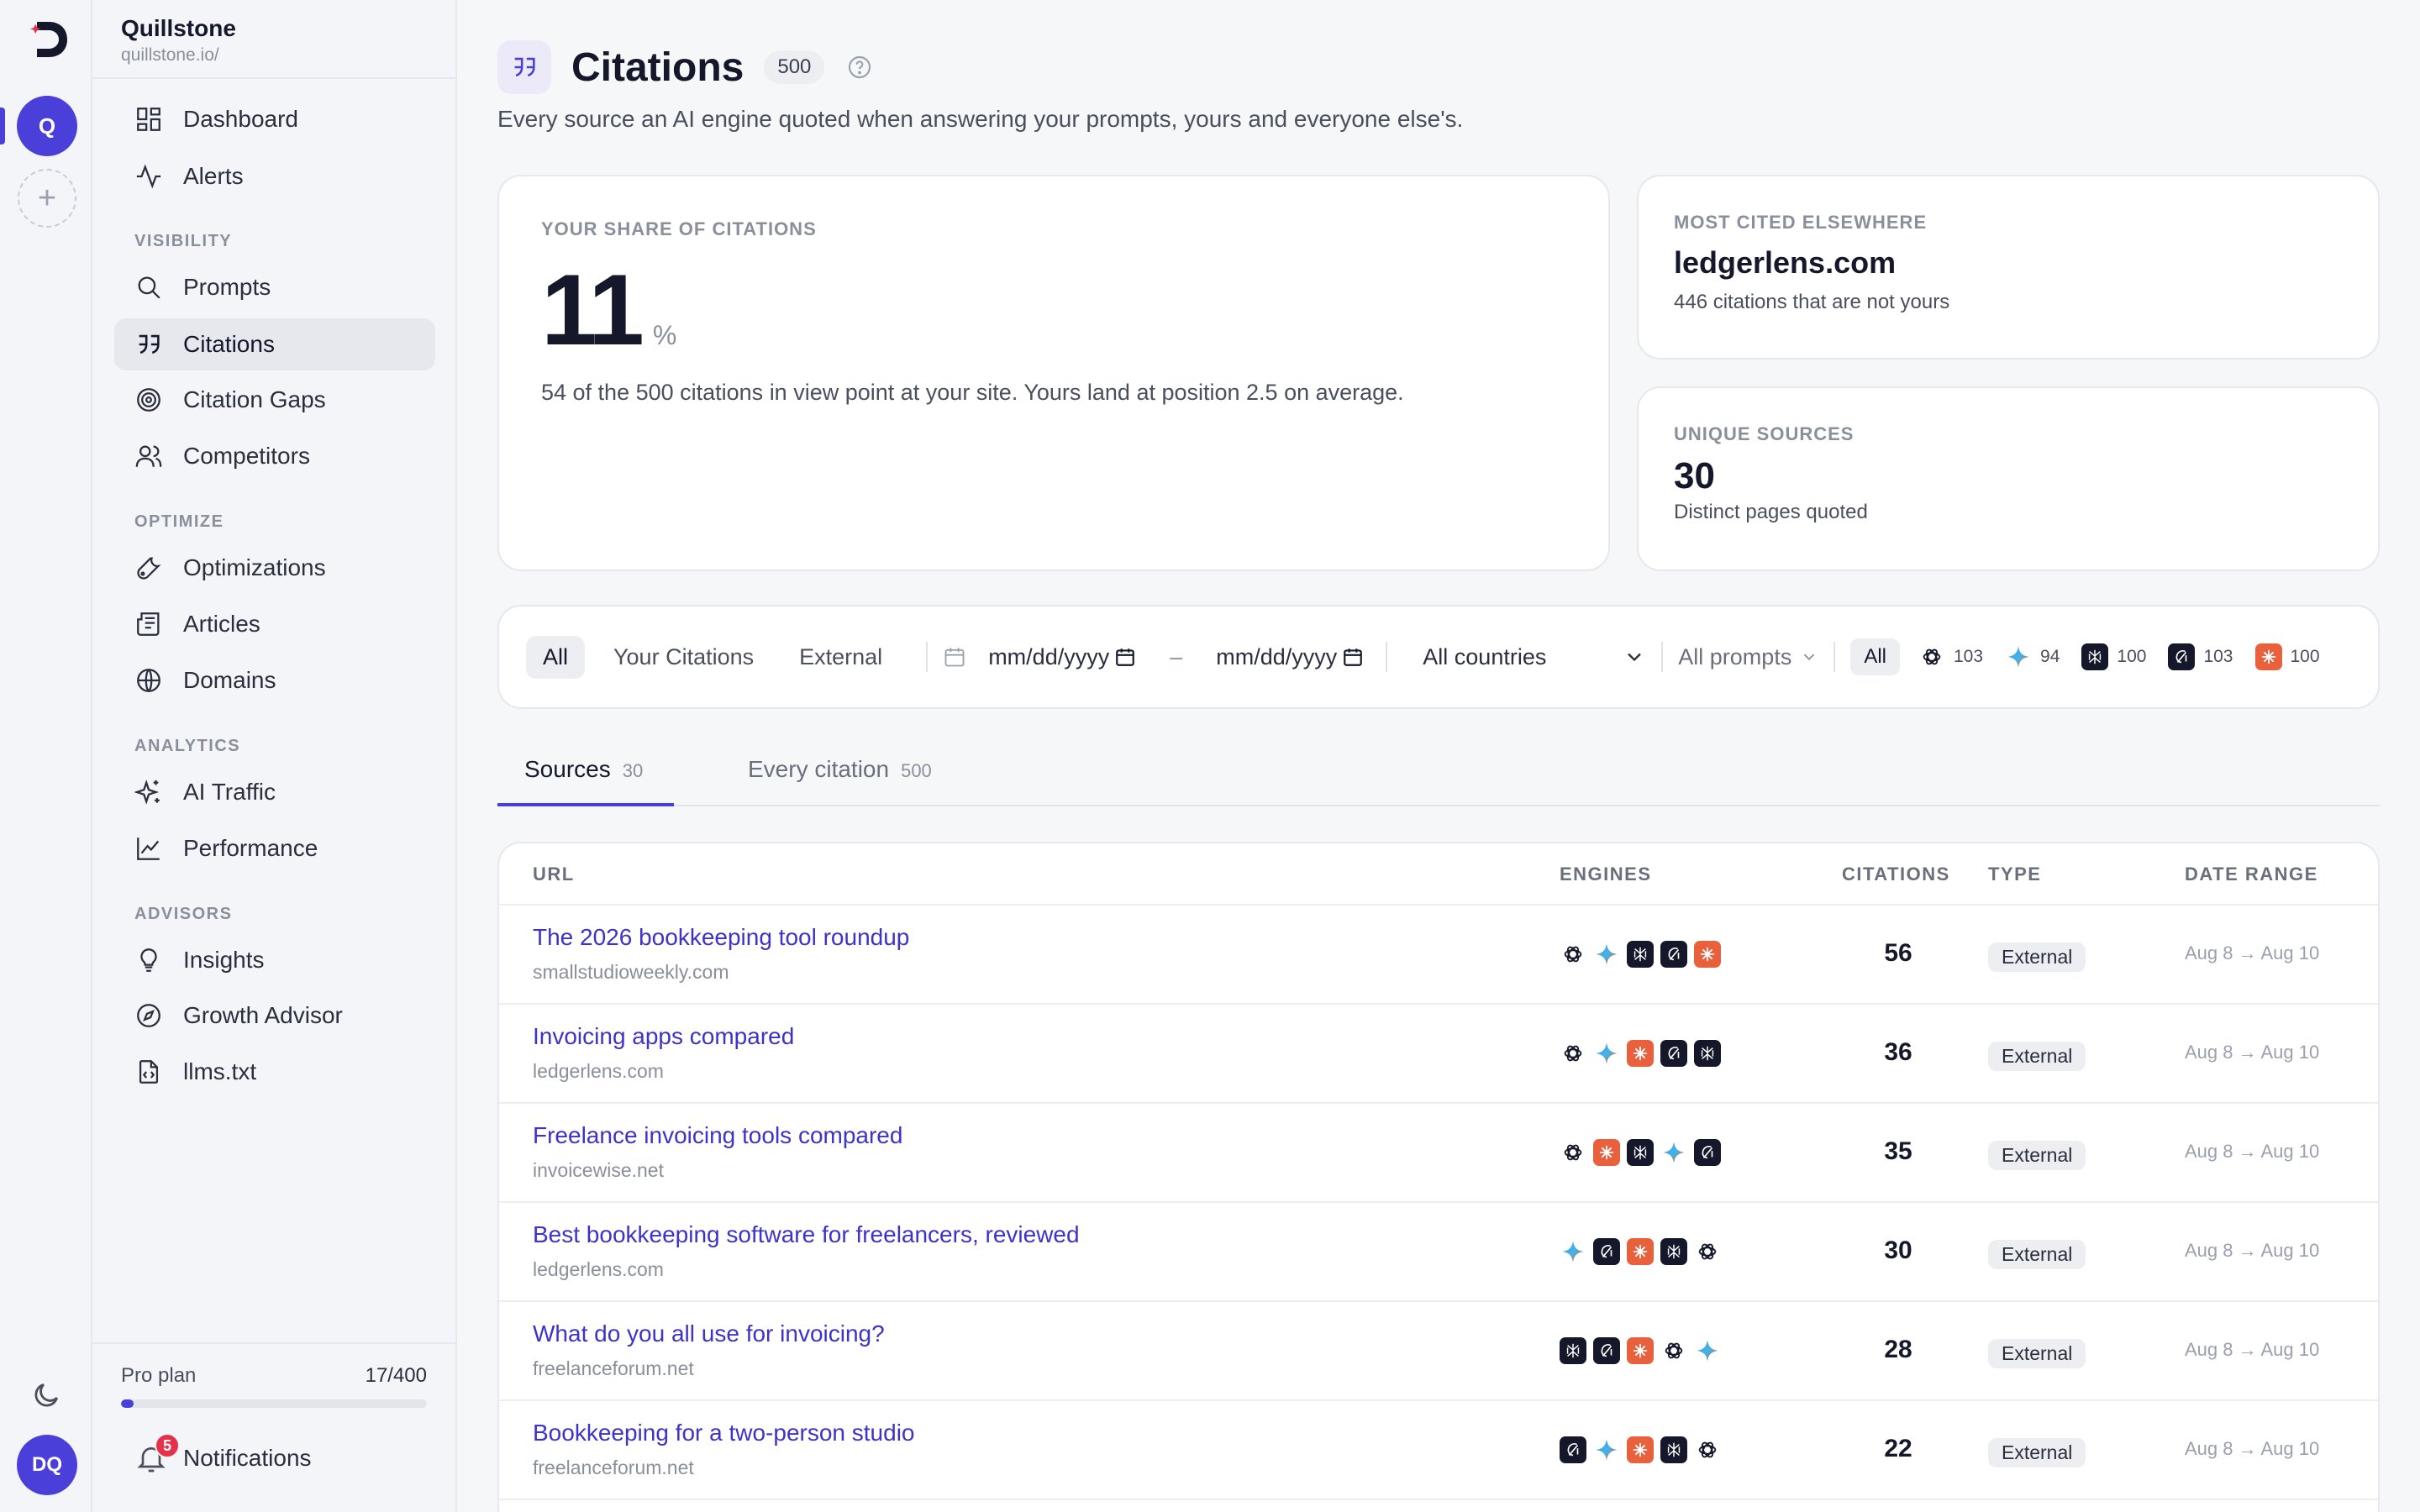  I want to click on sidebar-item-citation-gaps: Citation Gaps, so click(274, 400).